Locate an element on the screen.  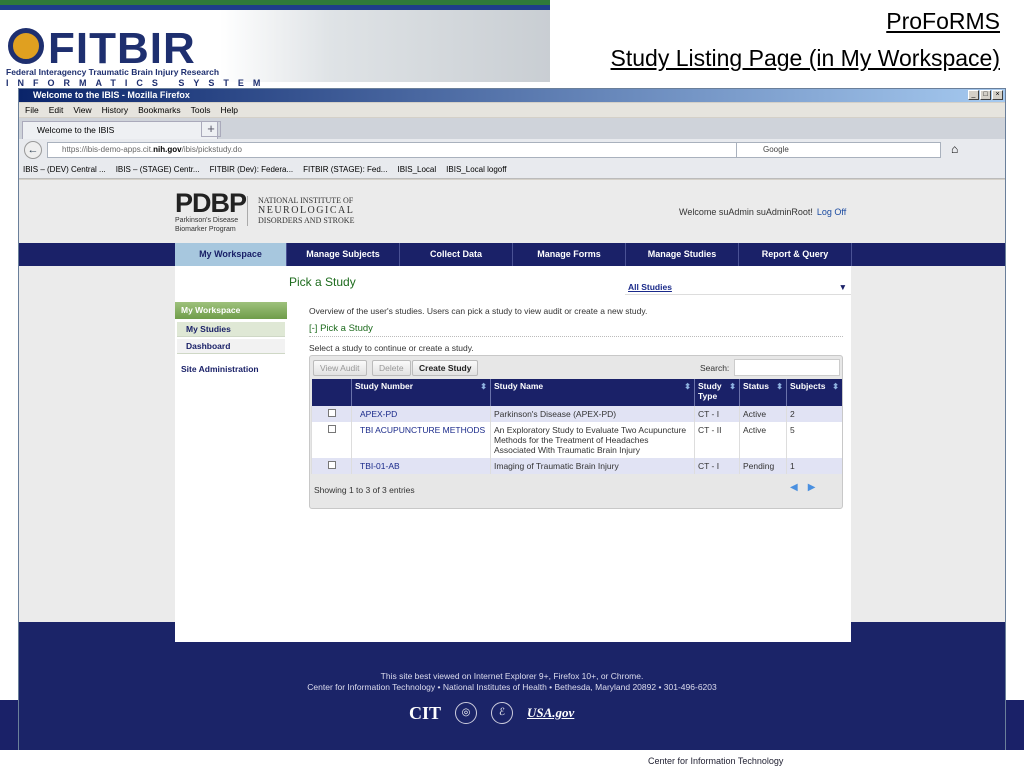
column-label: Study Name is located at coordinates (519, 386).